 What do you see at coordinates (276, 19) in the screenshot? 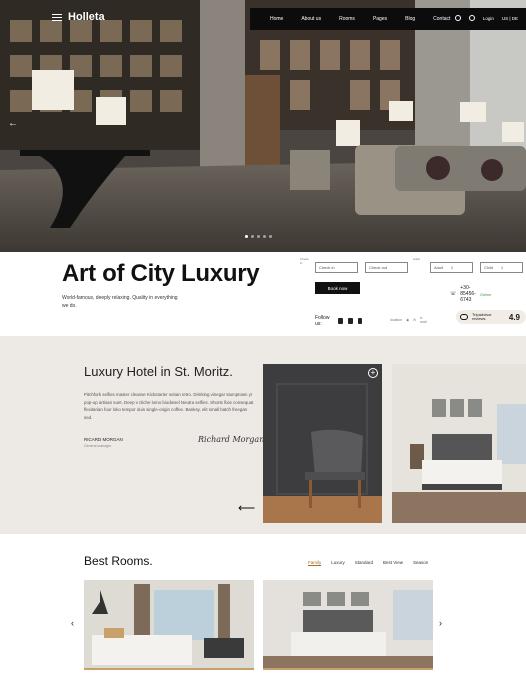
I see `nav-home: Home` at bounding box center [276, 19].